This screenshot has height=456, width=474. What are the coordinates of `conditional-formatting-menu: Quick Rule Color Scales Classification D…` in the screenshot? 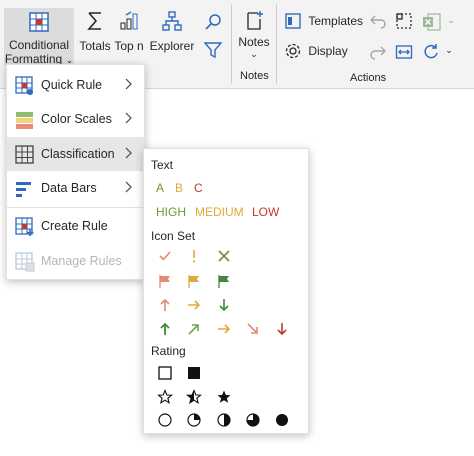 It's located at (75, 172).